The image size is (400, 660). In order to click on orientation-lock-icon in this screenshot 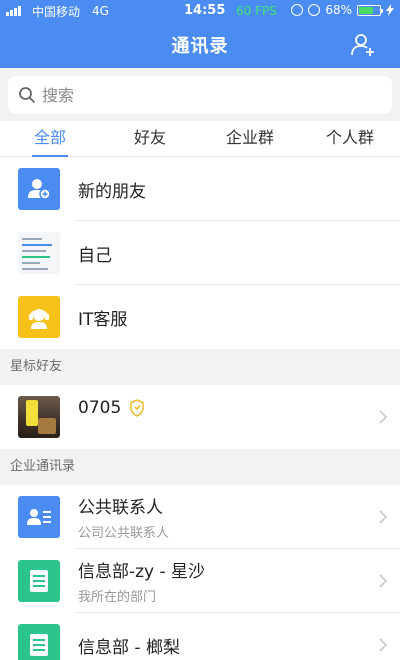, I will do `click(297, 10)`.